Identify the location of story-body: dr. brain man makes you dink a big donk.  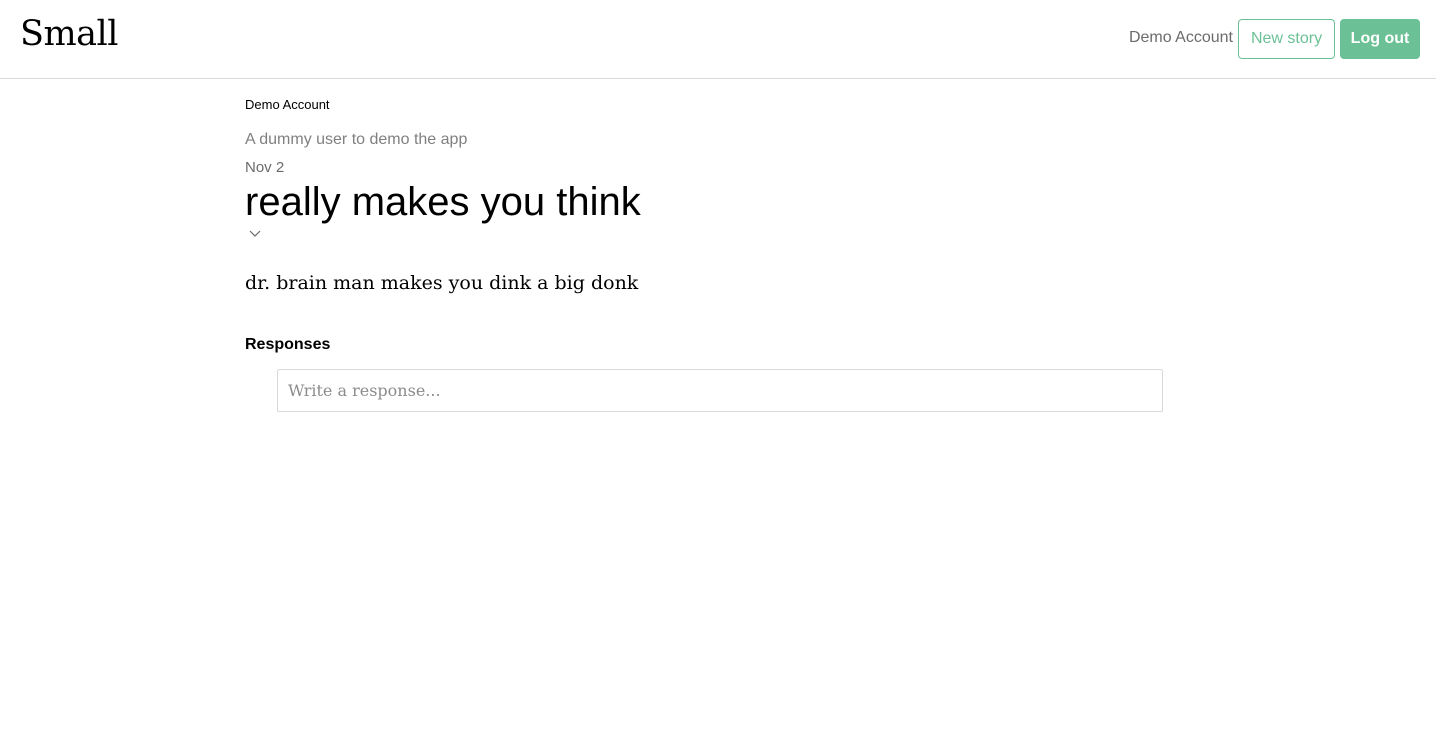
(442, 283).